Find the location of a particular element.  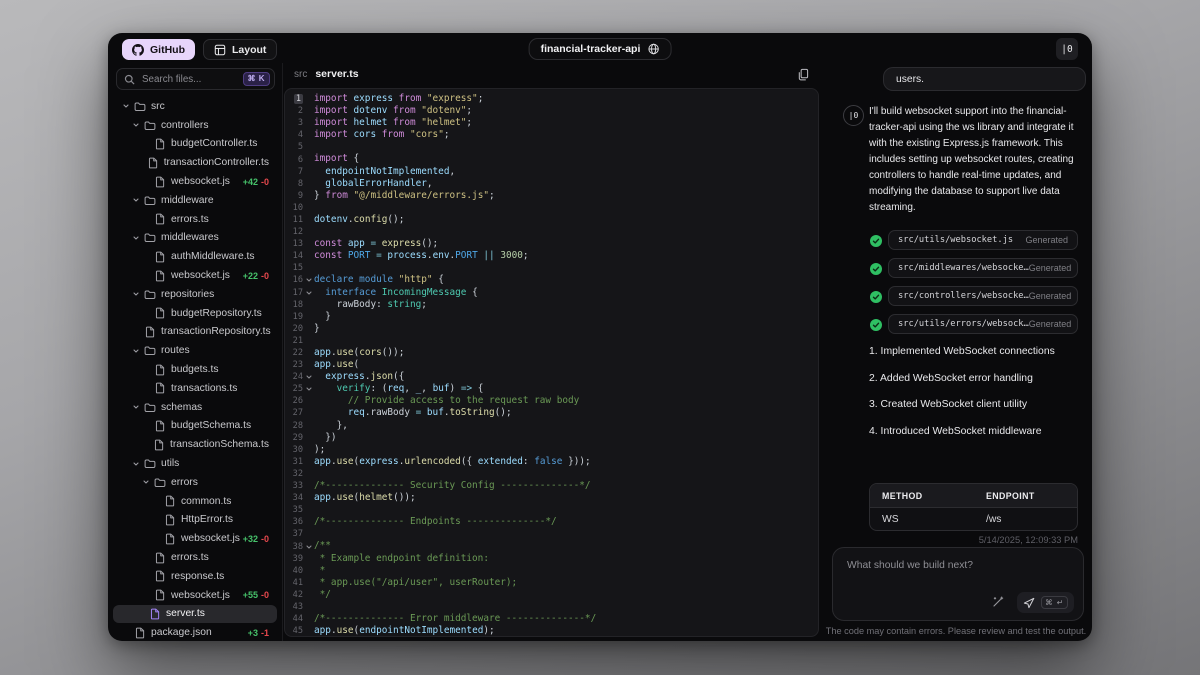

tree-file-websocket.js: websocket.js +32 -0 is located at coordinates (192, 538).